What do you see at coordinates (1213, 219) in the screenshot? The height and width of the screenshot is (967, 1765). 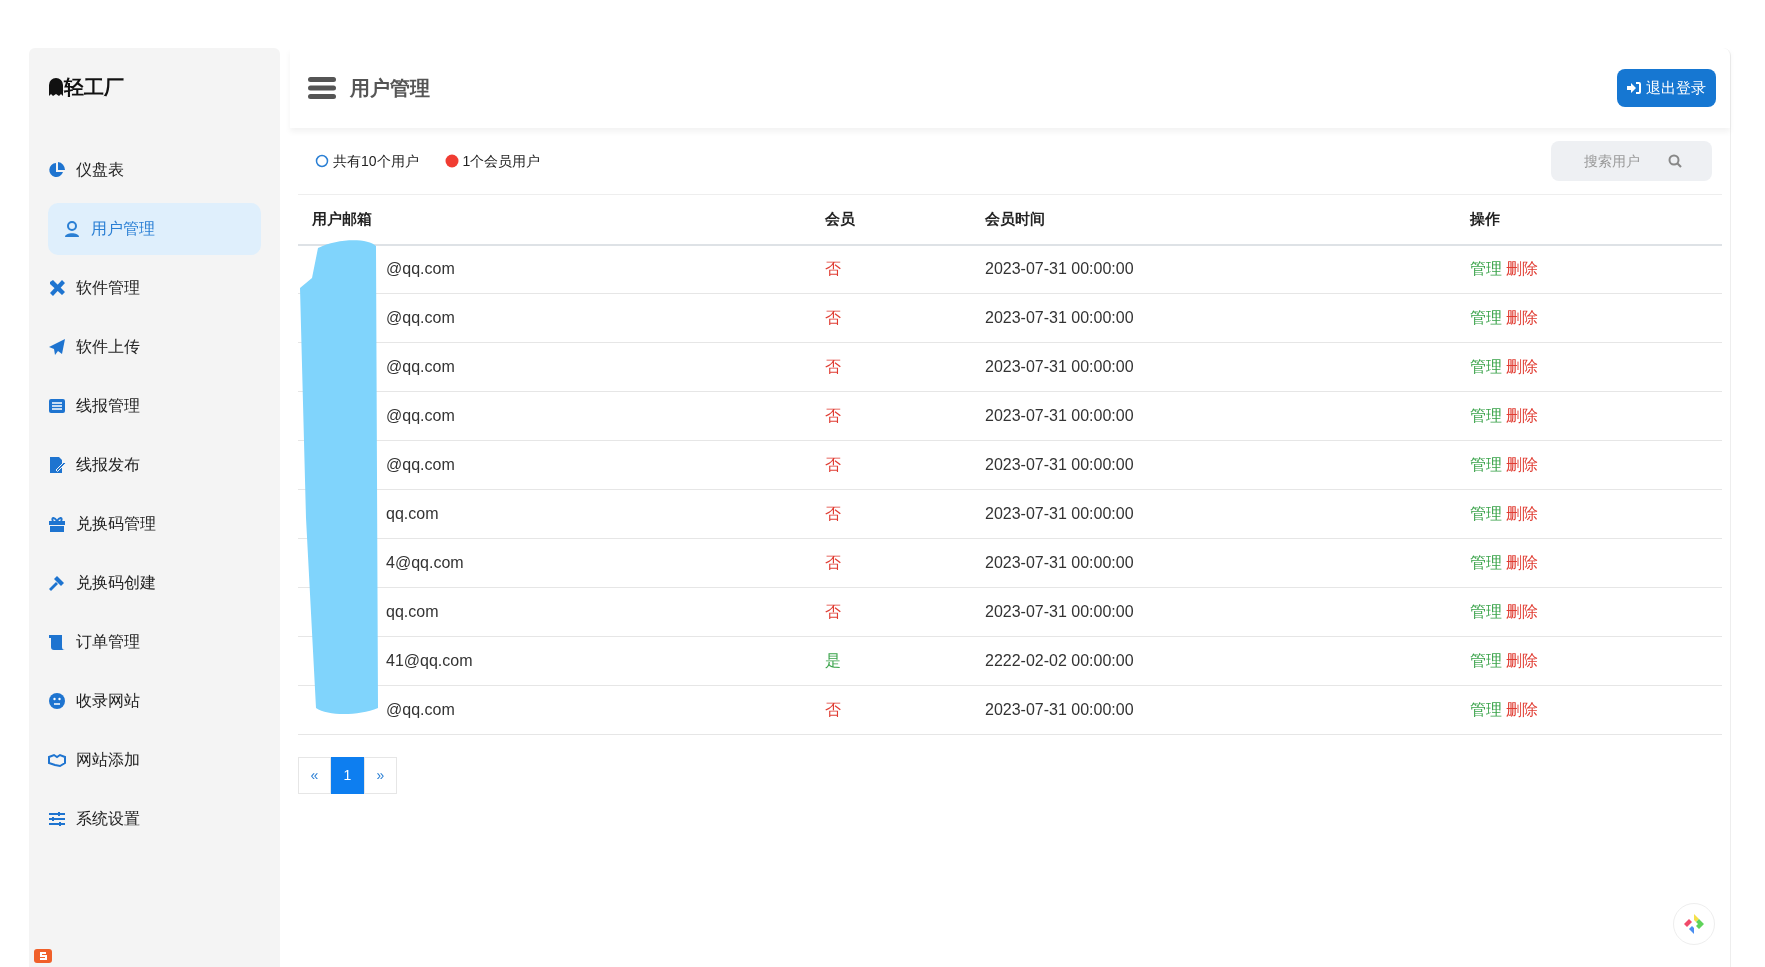 I see `column-header: 会员时间` at bounding box center [1213, 219].